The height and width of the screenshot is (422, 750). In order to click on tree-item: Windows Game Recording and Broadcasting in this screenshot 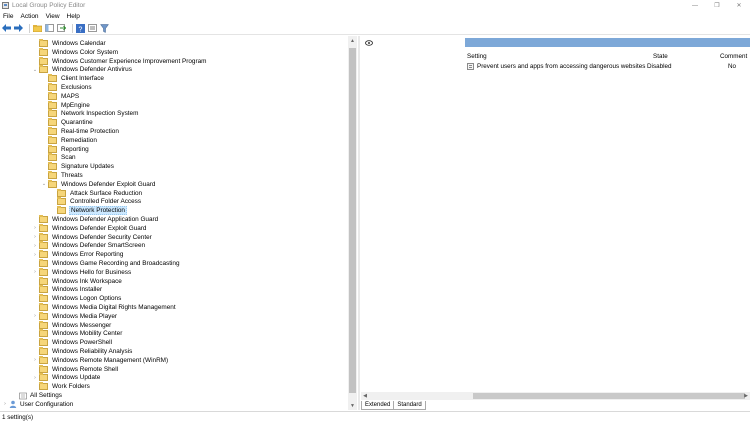, I will do `click(106, 263)`.